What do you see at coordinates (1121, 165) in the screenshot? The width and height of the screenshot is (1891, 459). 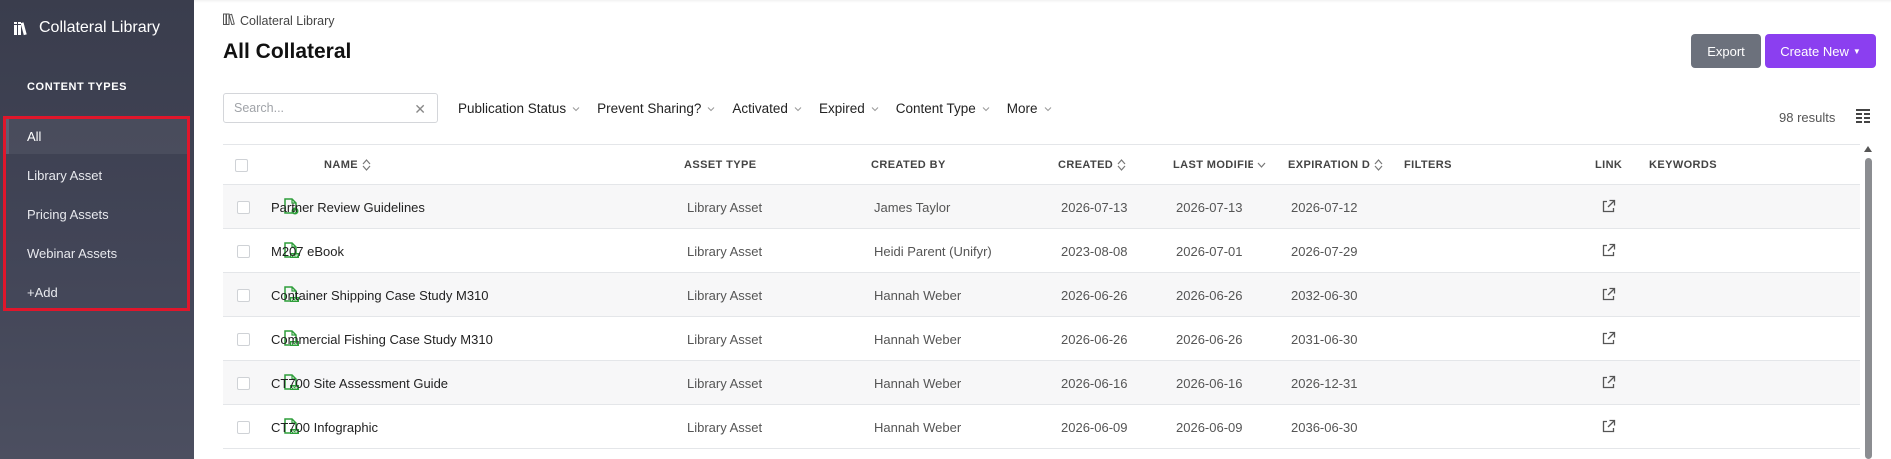 I see `sort-icon` at bounding box center [1121, 165].